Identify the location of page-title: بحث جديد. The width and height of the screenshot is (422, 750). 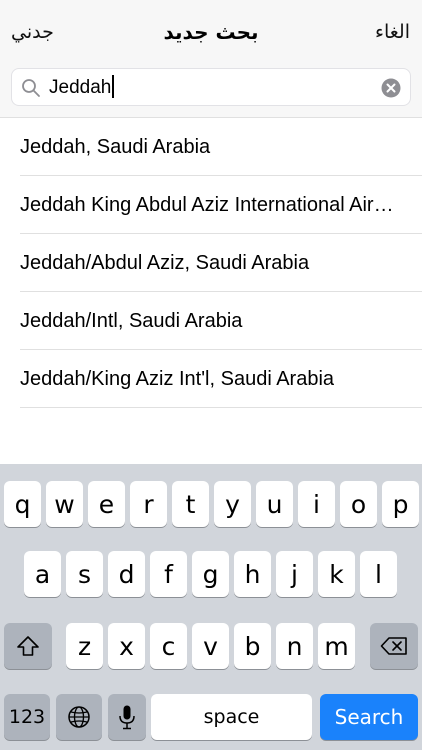
(211, 32).